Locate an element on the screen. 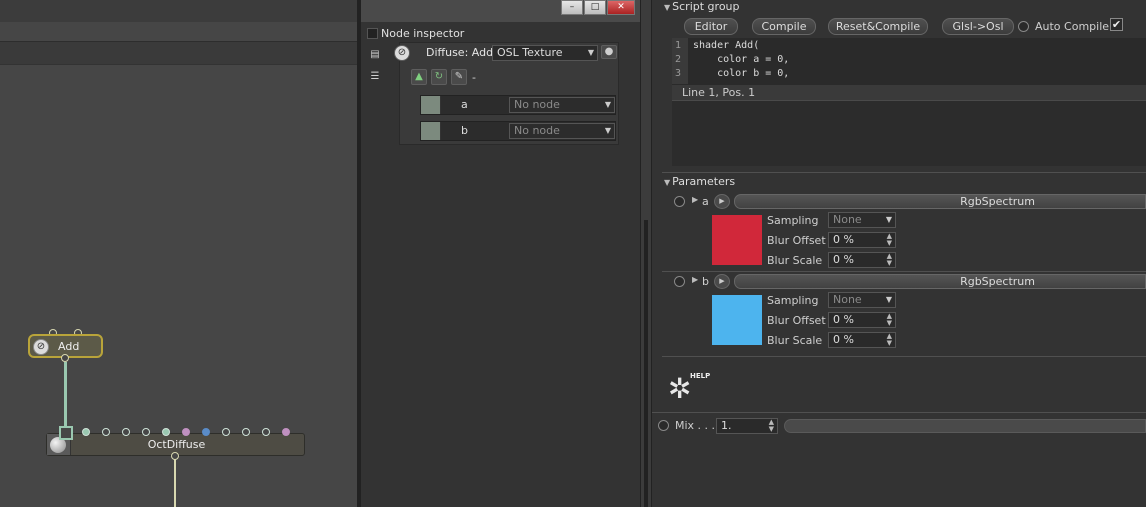 The height and width of the screenshot is (507, 1146). mix-value: 1. is located at coordinates (726, 425).